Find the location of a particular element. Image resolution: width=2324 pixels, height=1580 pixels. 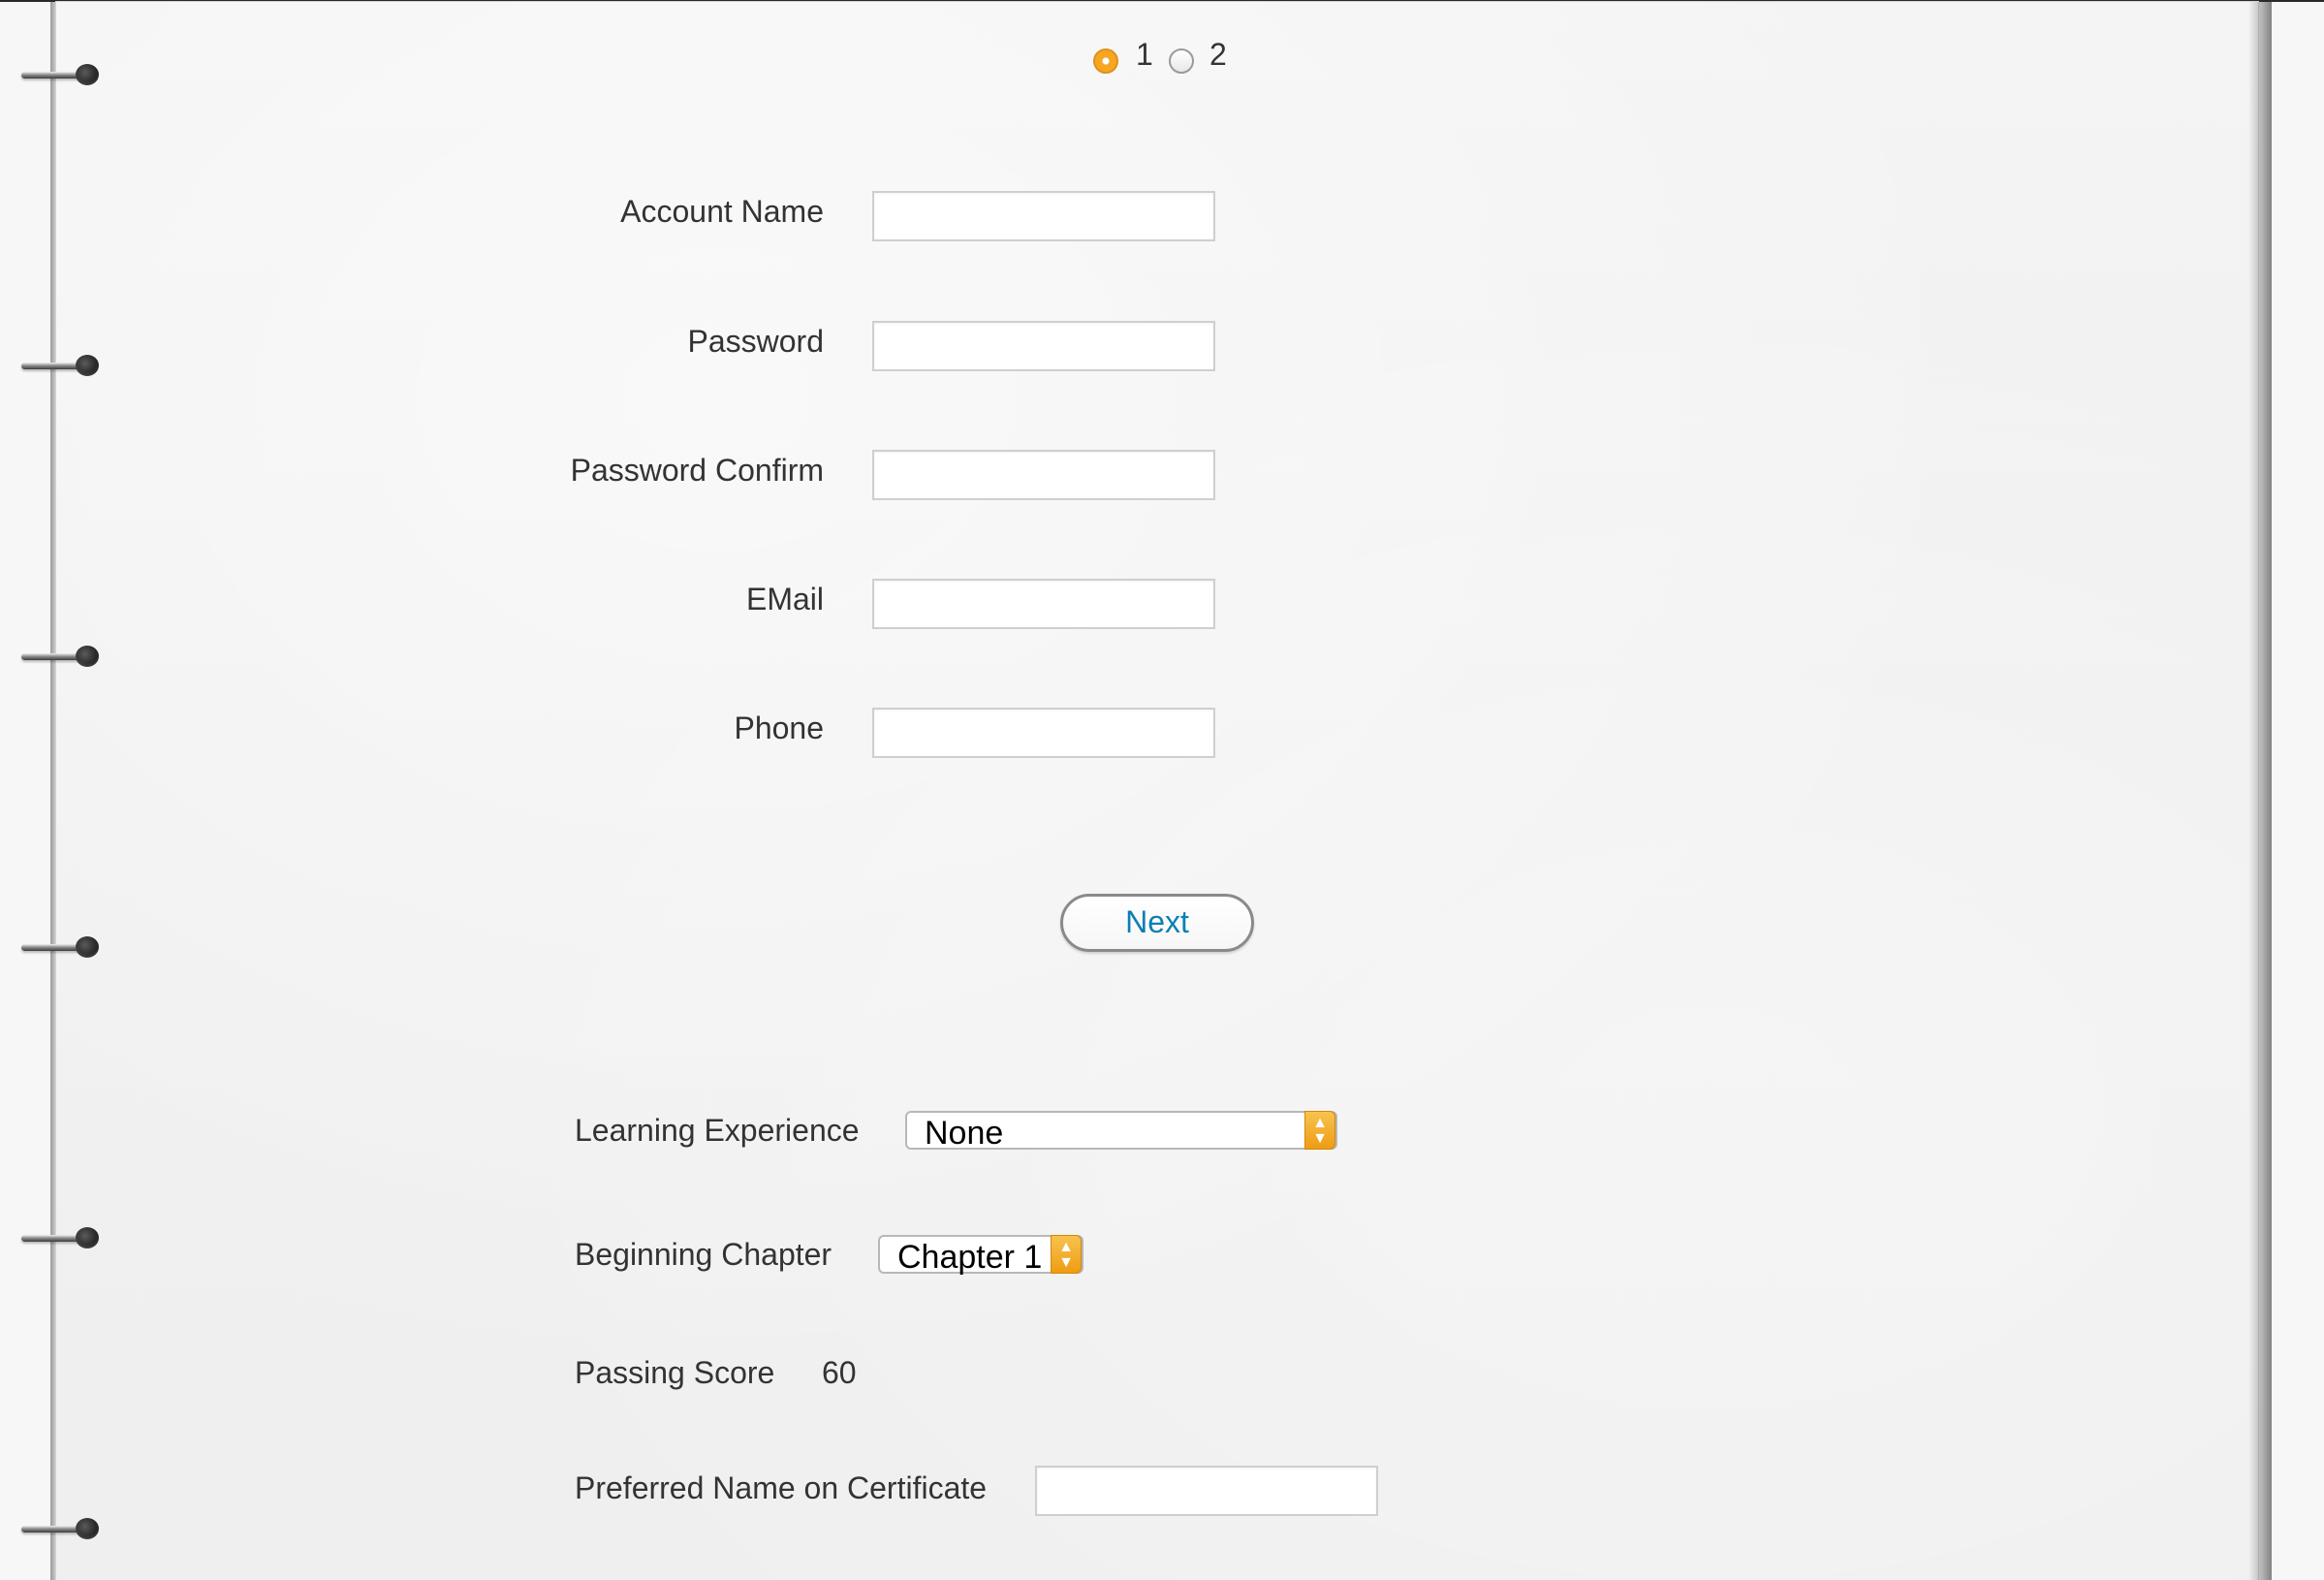

phone-input is located at coordinates (1043, 733).